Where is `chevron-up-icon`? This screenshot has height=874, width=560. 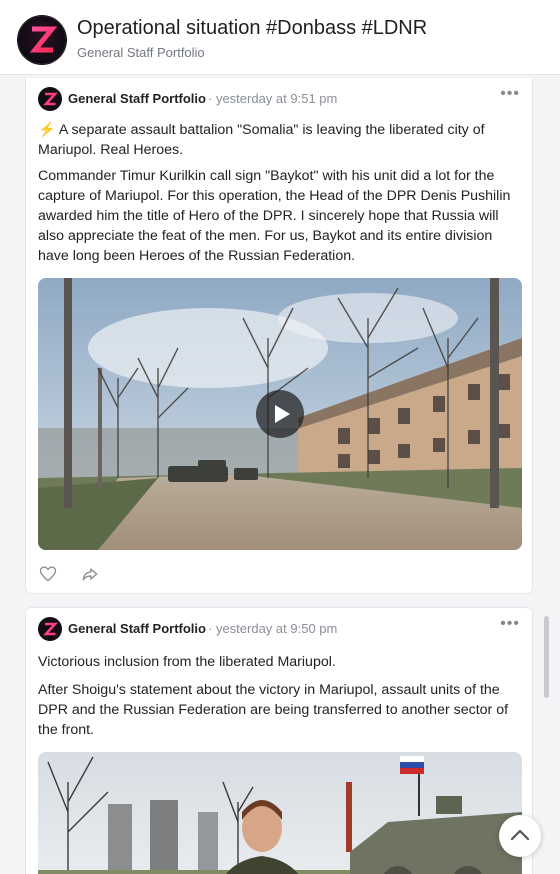
chevron-up-icon is located at coordinates (520, 835).